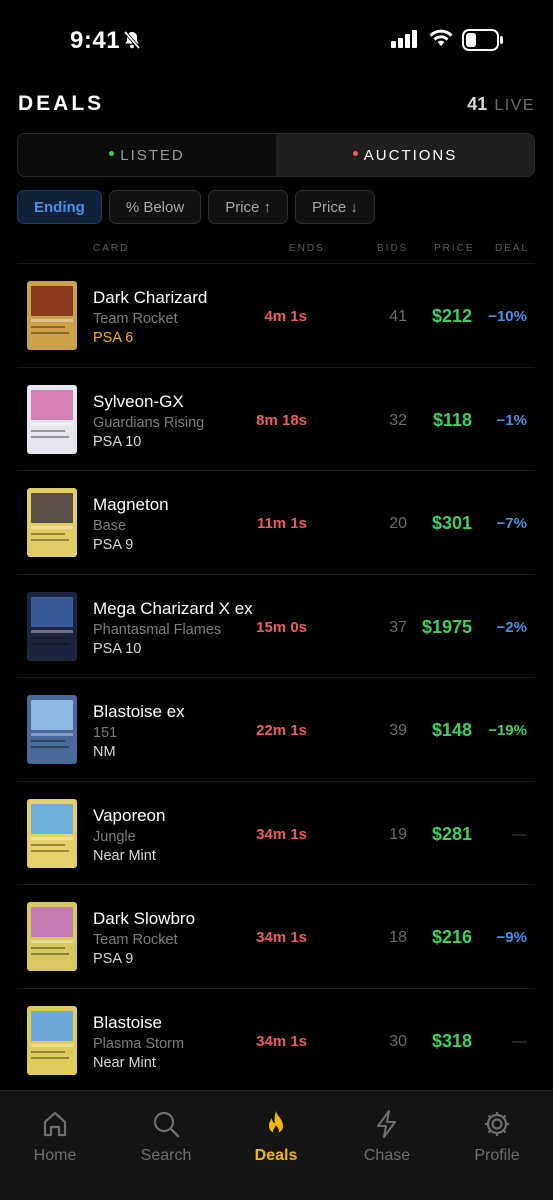  I want to click on live-count: 41, so click(477, 104).